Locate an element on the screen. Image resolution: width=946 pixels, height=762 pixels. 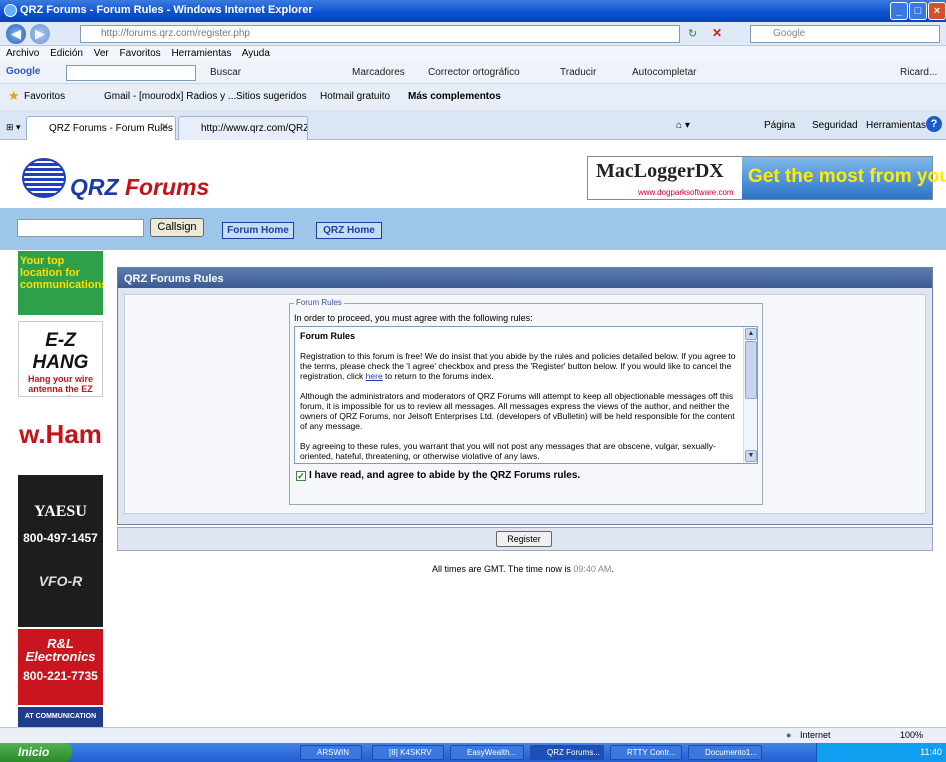
back-button: ◀ is located at coordinates (16, 34).